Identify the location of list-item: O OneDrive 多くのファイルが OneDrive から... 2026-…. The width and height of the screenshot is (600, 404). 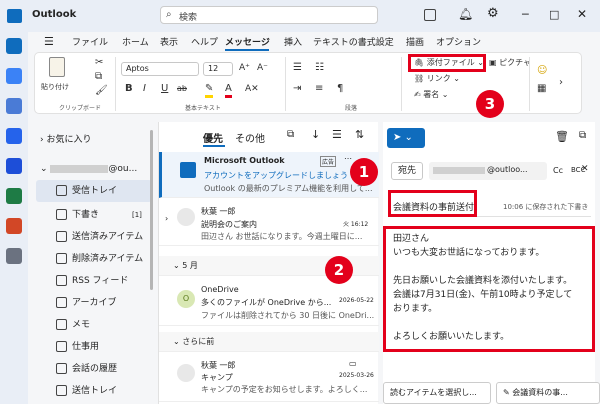
(269, 303).